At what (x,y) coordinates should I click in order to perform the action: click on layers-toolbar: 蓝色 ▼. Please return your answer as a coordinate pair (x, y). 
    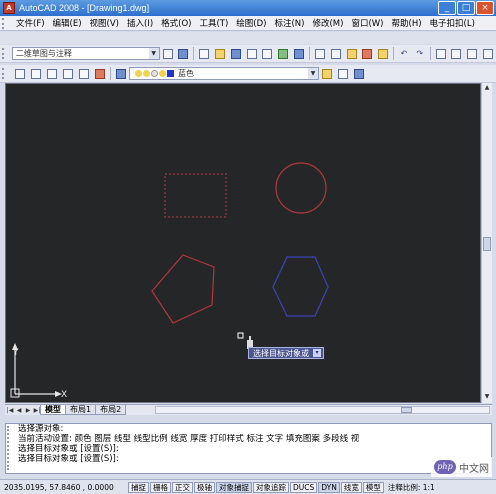
    Looking at the image, I should click on (248, 74).